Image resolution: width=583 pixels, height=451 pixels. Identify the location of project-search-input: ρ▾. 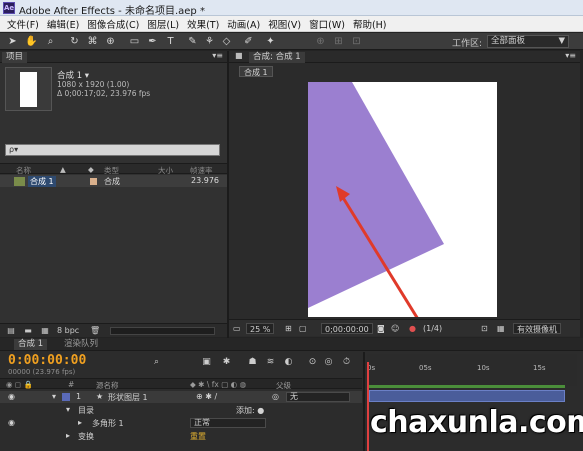
(112, 150).